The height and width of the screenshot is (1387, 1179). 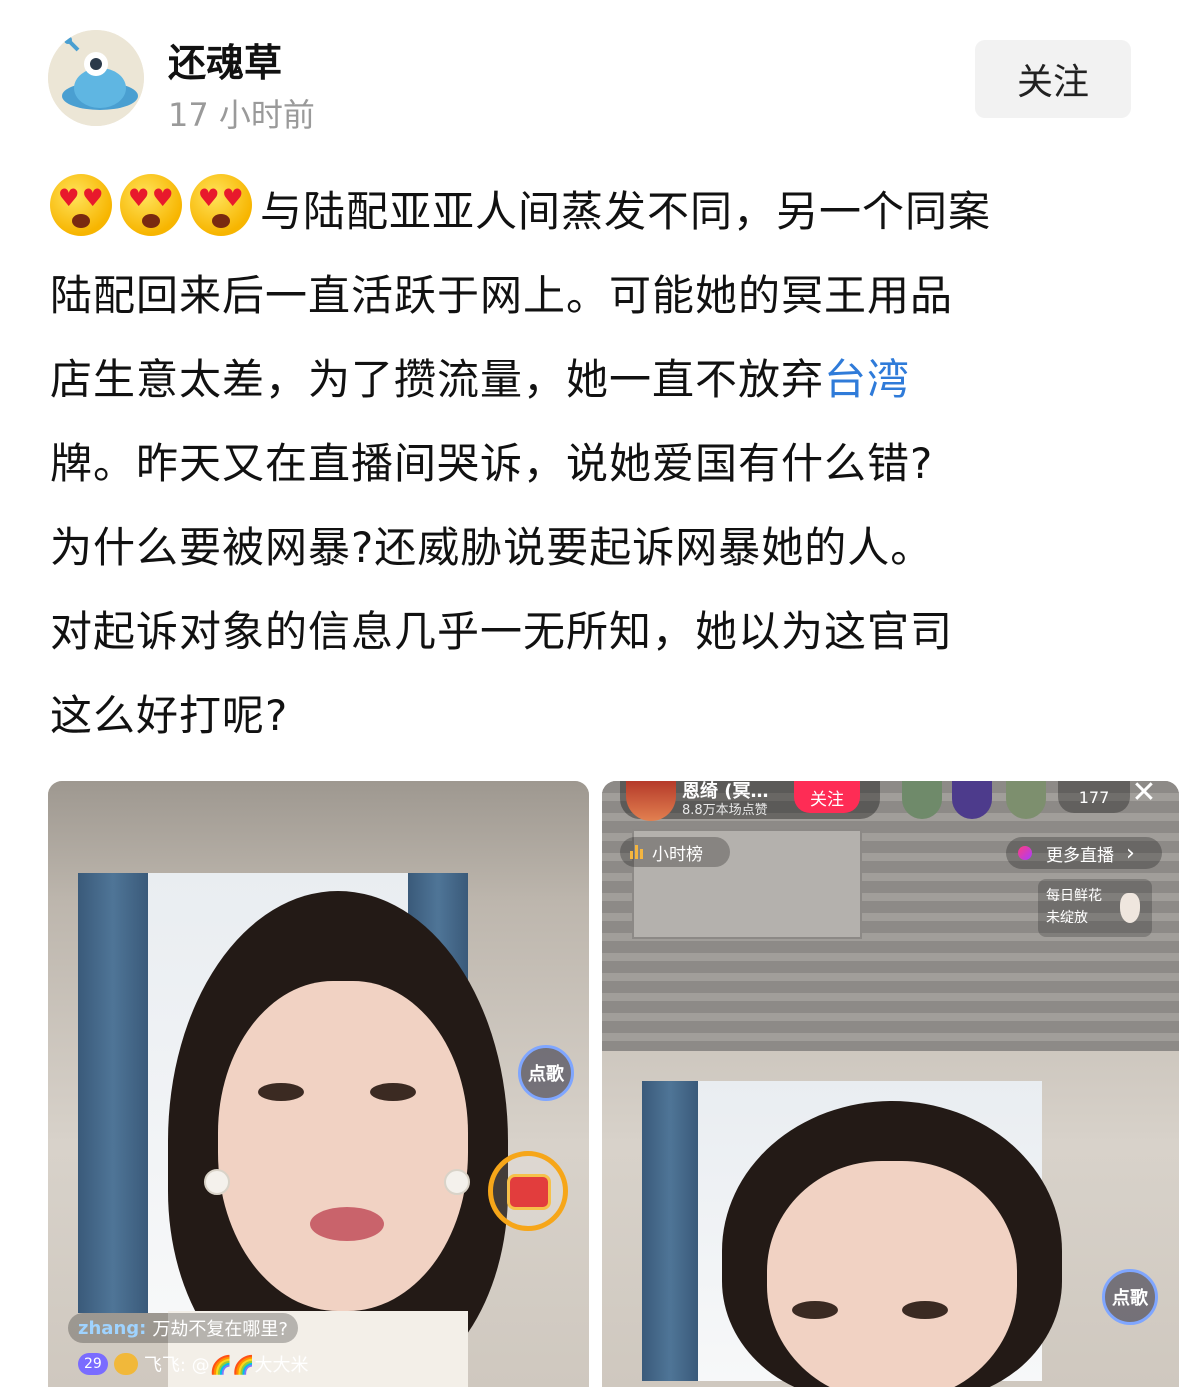 What do you see at coordinates (589, 75) in the screenshot?
I see `post-header: 还魂草 17 小时前 关注` at bounding box center [589, 75].